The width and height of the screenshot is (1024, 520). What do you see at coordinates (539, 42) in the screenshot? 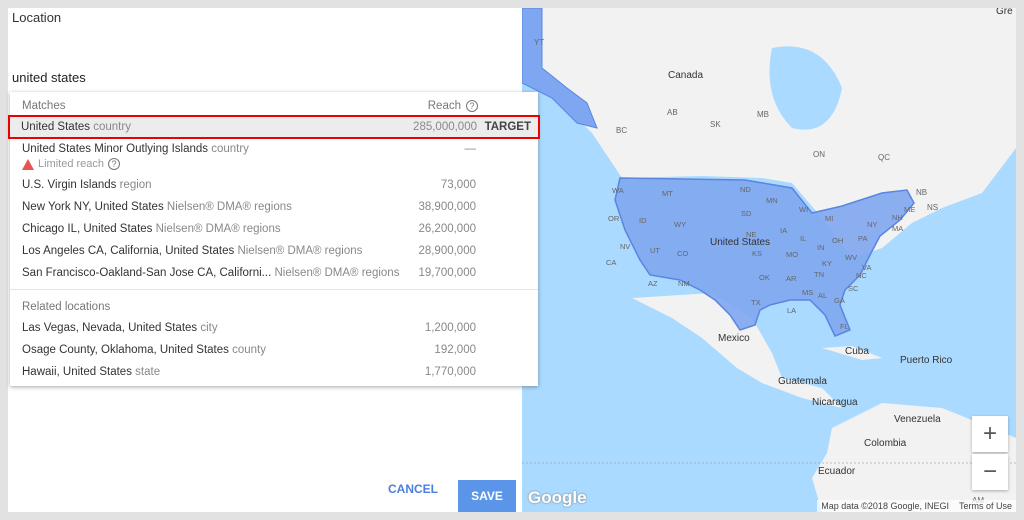
I see `map-label-yt: YT` at bounding box center [539, 42].